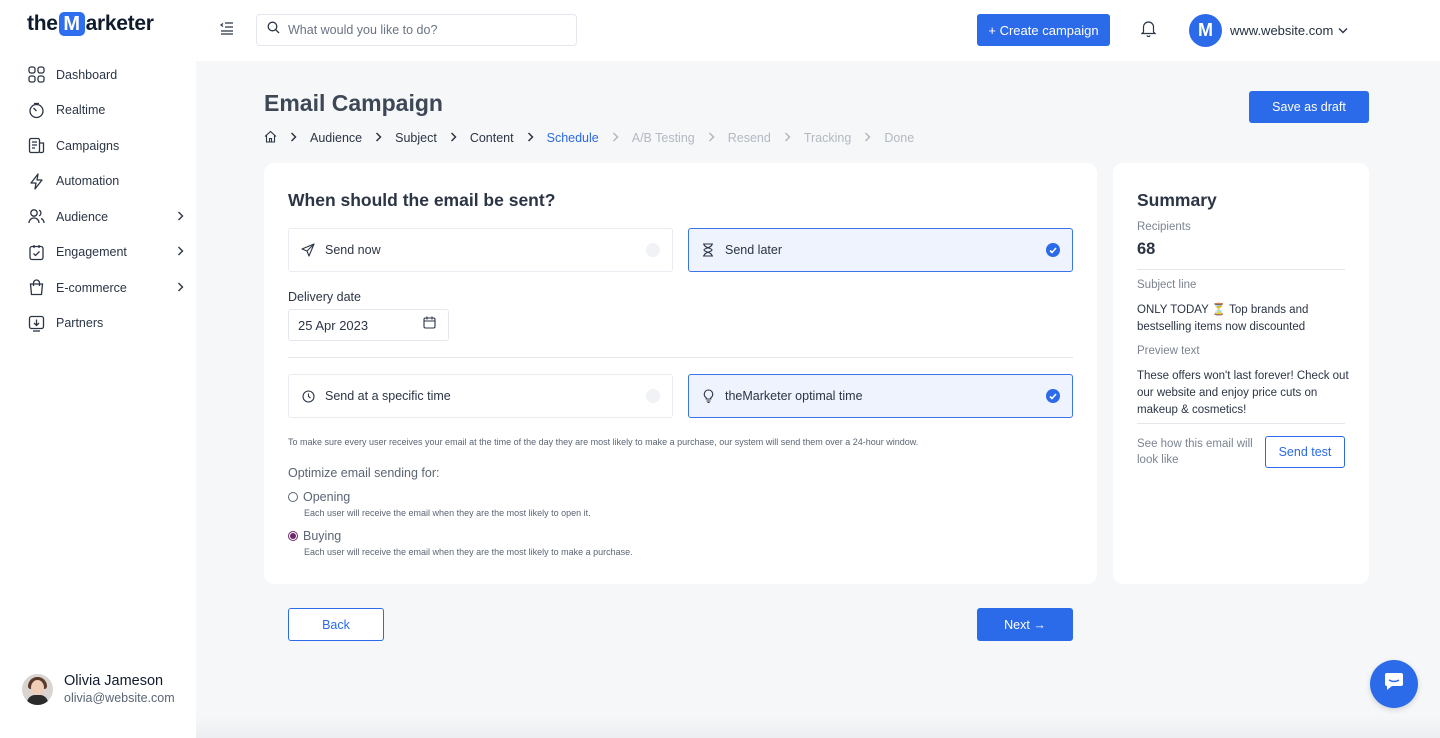 The image size is (1440, 738). Describe the element at coordinates (1177, 200) in the screenshot. I see `summary-title: Summary` at that location.